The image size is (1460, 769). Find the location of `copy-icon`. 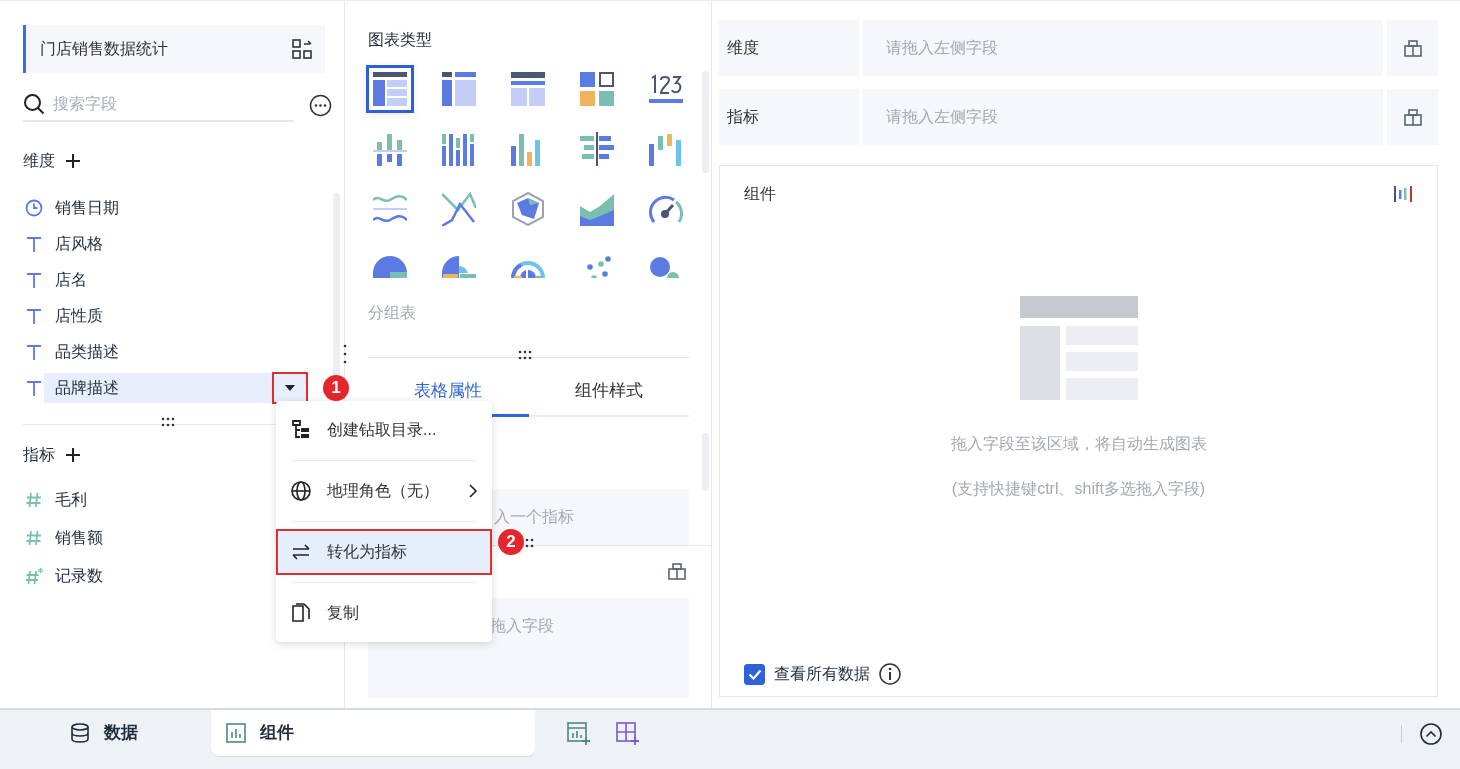

copy-icon is located at coordinates (301, 613).